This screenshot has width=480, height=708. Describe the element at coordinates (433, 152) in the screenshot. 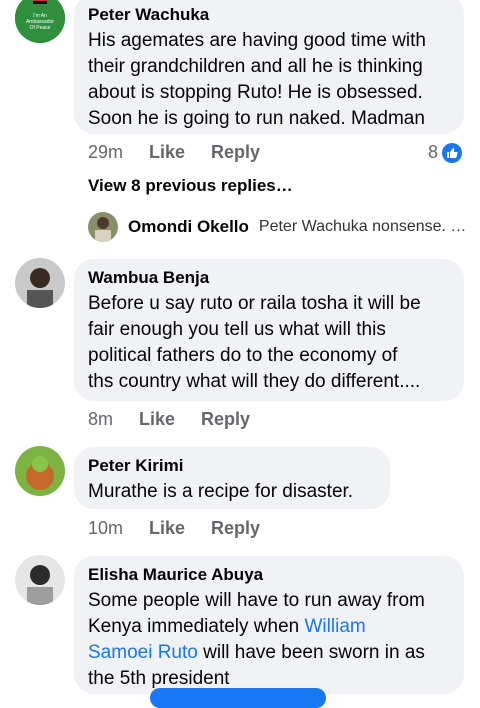

I see `reaction-count-value: 8` at that location.